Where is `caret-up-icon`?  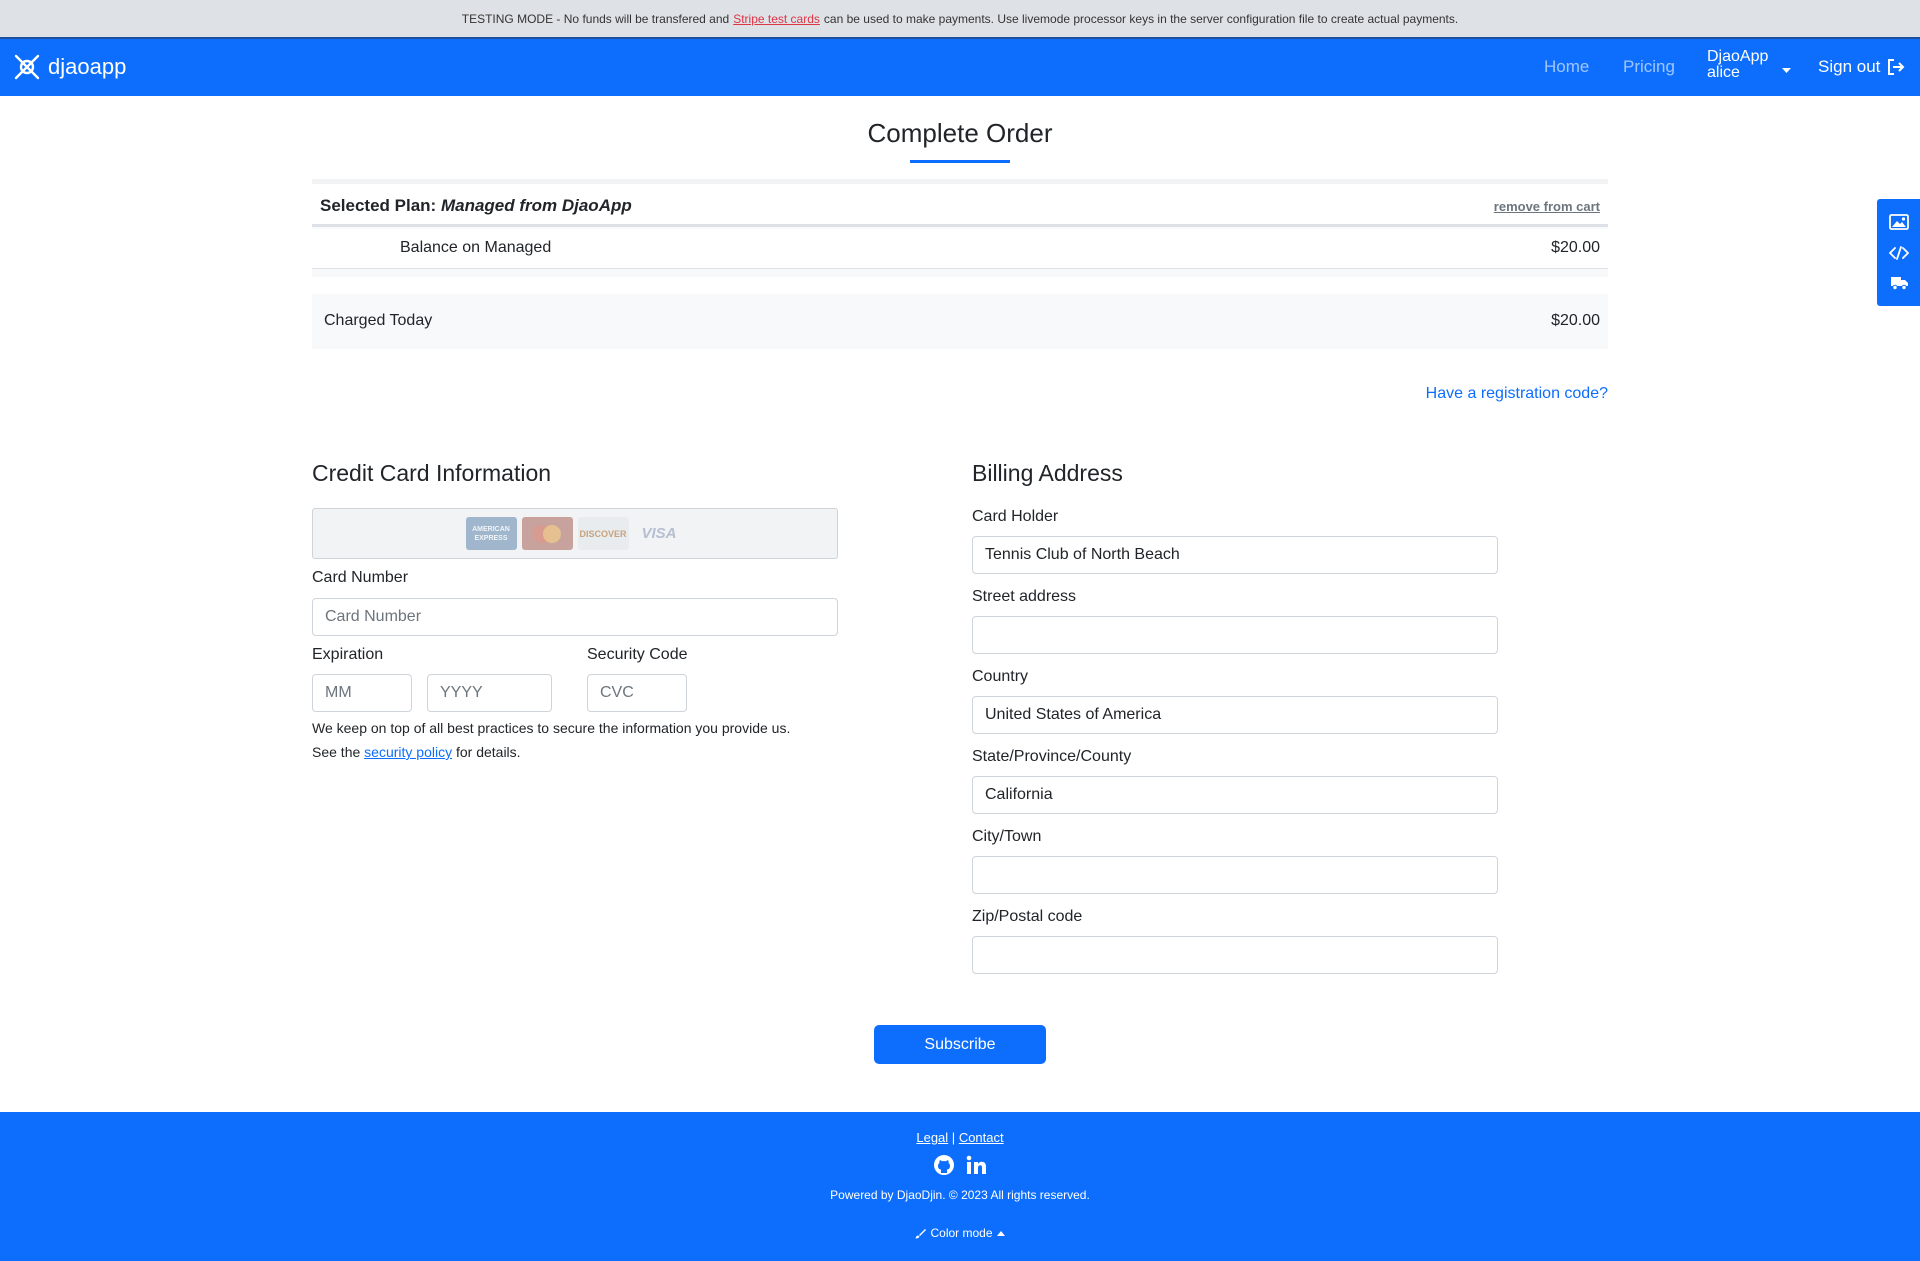 caret-up-icon is located at coordinates (1000, 1233).